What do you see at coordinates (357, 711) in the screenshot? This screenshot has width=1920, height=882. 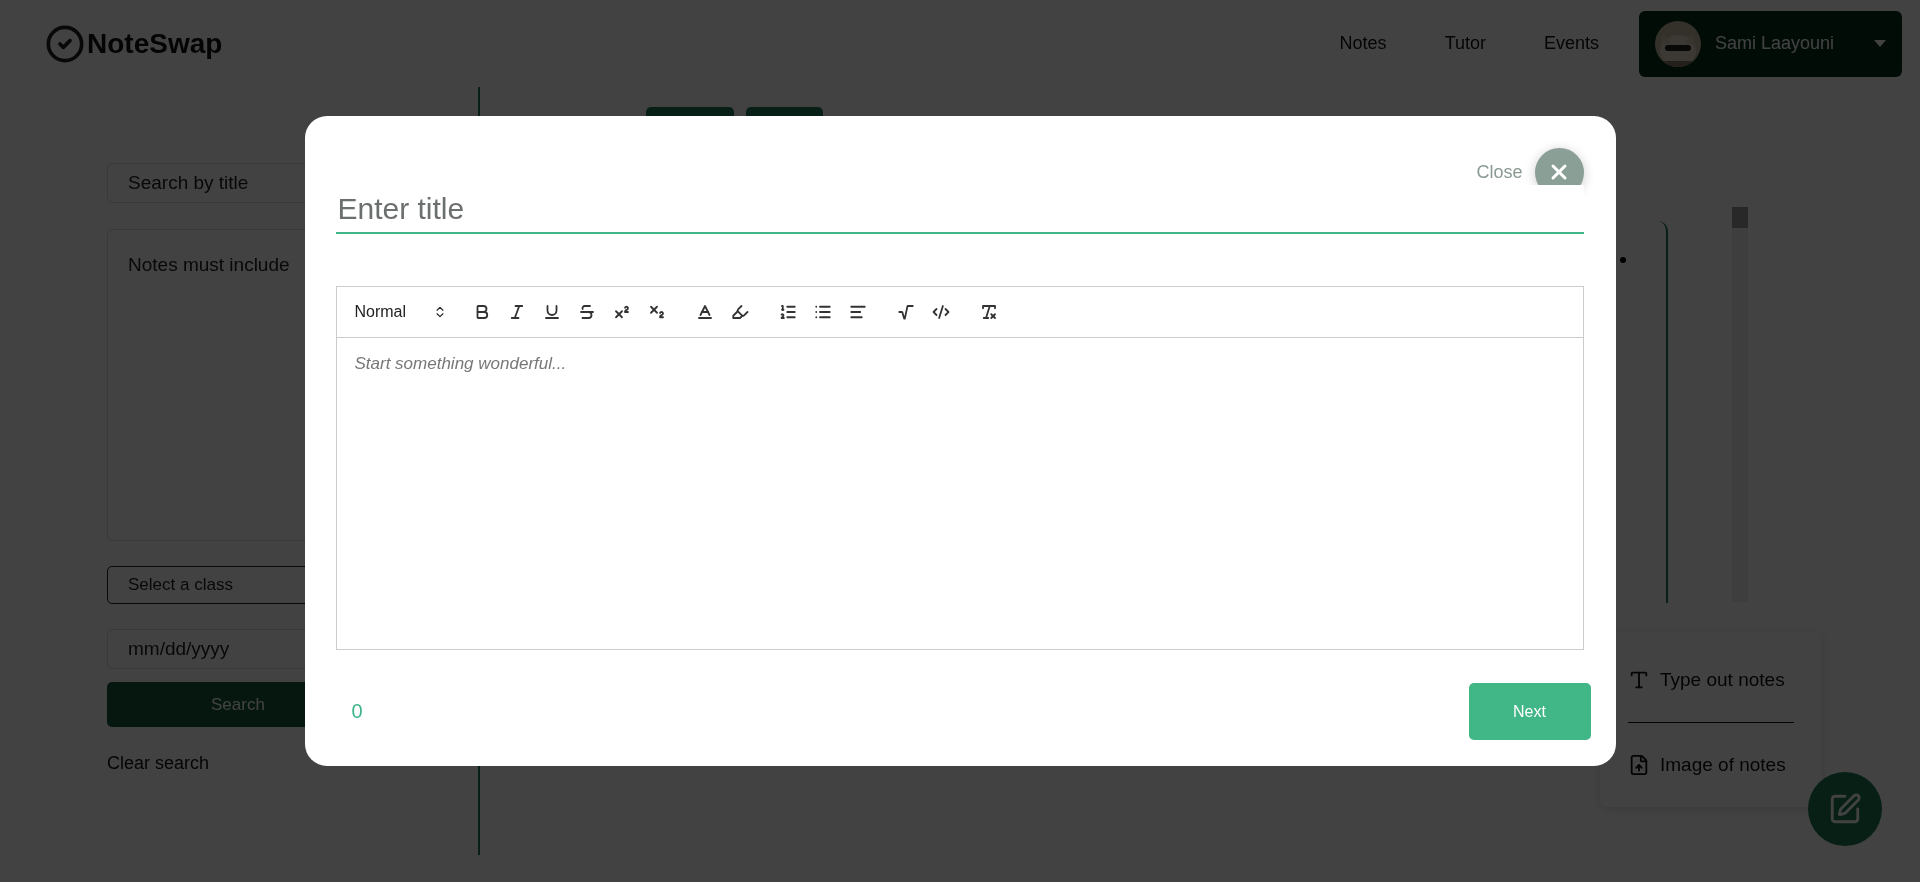 I see `character-count: 0` at bounding box center [357, 711].